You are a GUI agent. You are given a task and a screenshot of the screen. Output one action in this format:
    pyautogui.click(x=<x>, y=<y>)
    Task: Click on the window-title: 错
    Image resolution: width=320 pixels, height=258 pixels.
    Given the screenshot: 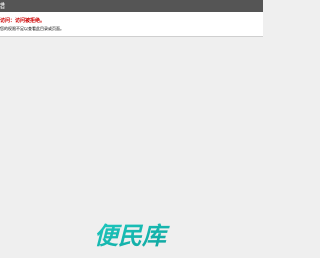 What is the action you would take?
    pyautogui.click(x=2, y=6)
    